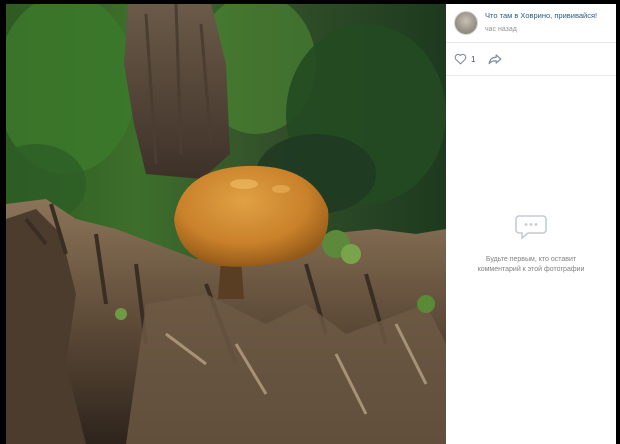  I want to click on like-count: 1, so click(473, 59).